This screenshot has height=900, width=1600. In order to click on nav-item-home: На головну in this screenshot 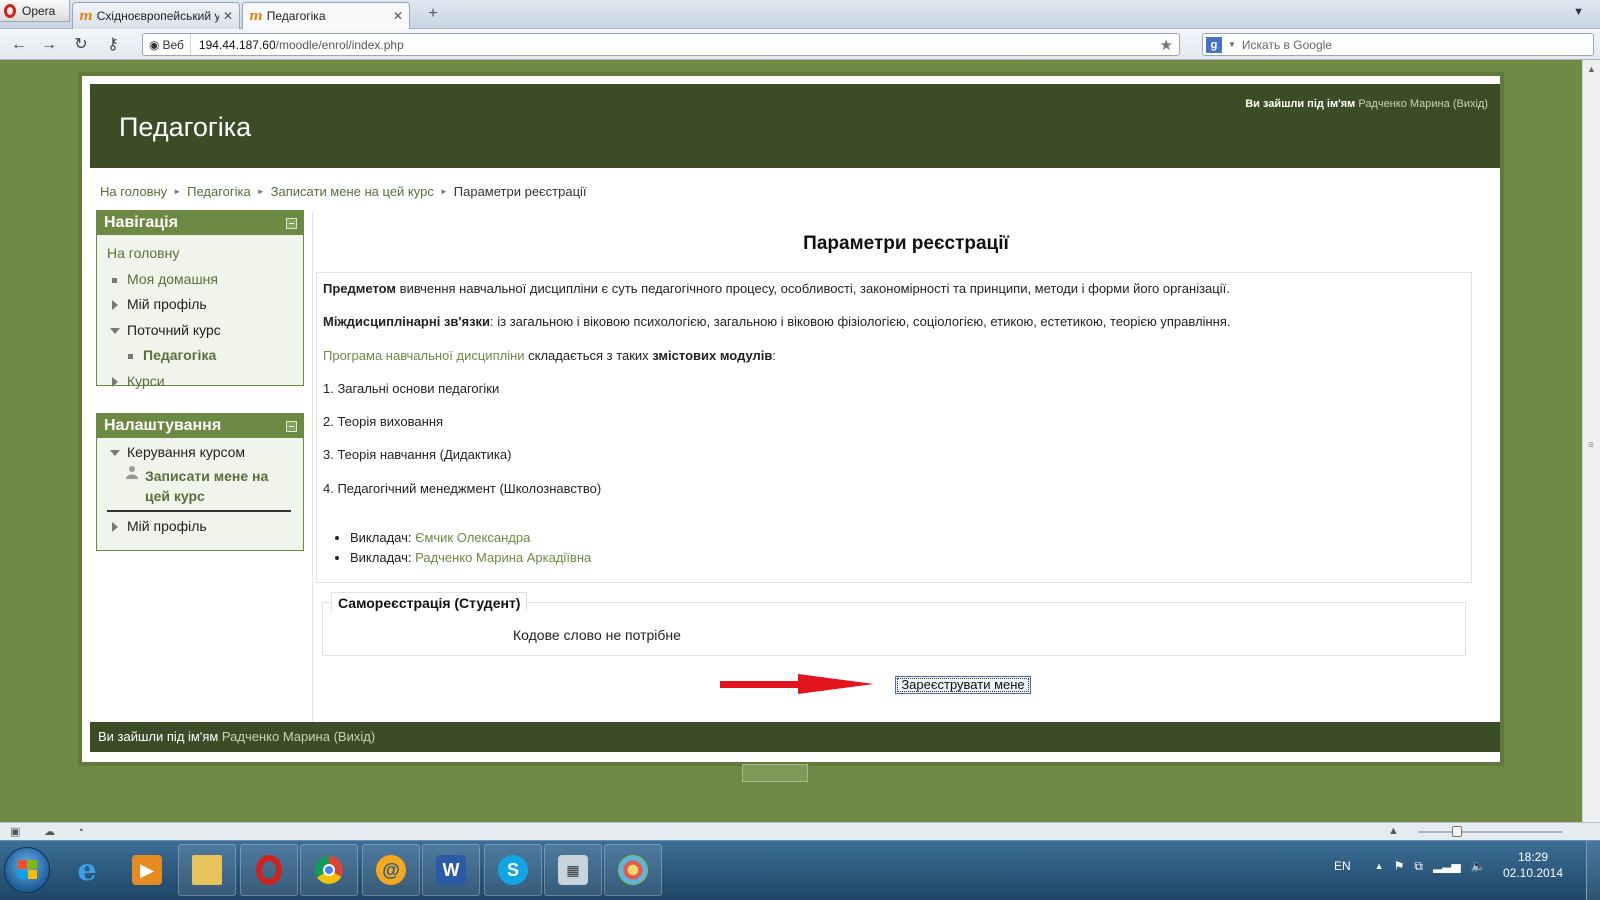, I will do `click(200, 254)`.